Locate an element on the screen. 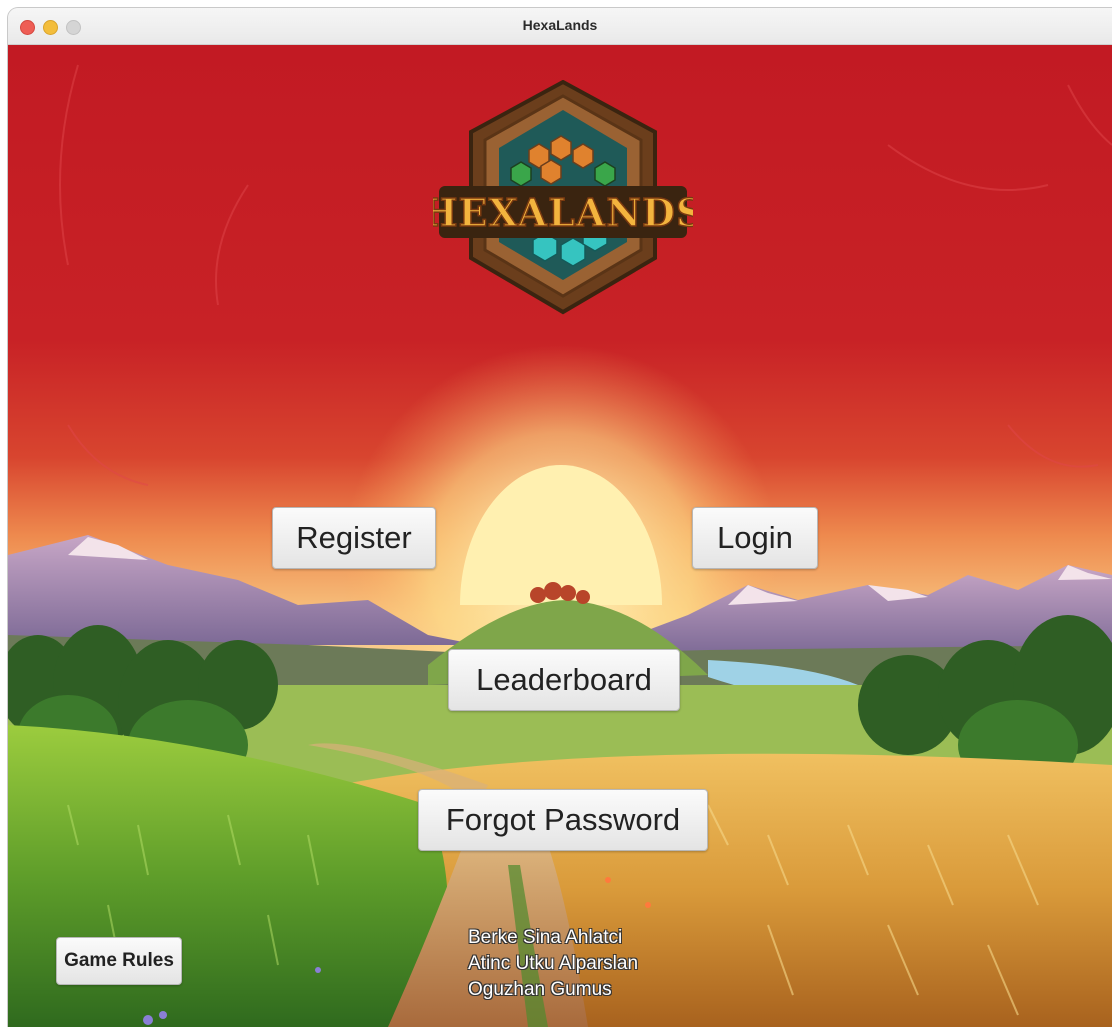  register-button: Register is located at coordinates (354, 538).